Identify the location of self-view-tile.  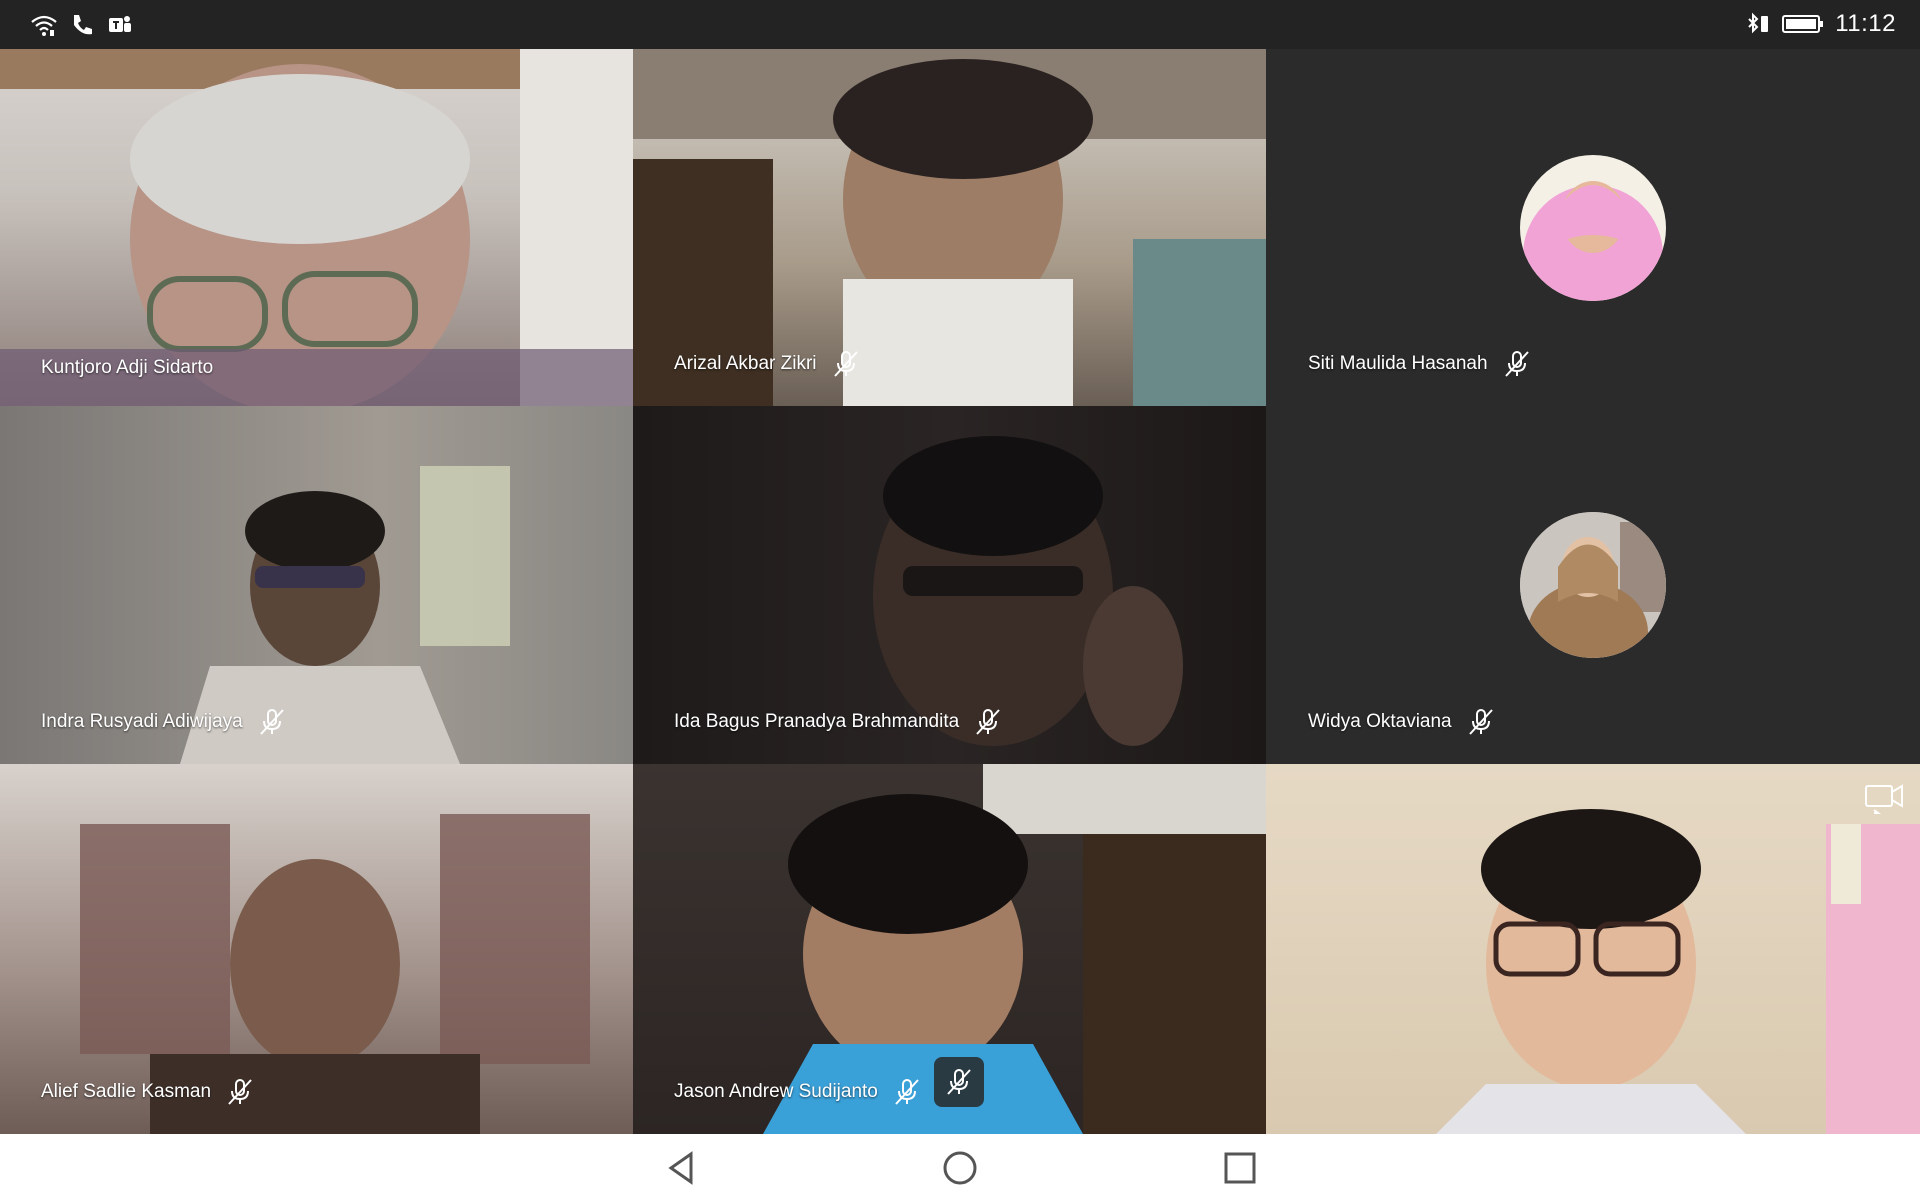
(1593, 949).